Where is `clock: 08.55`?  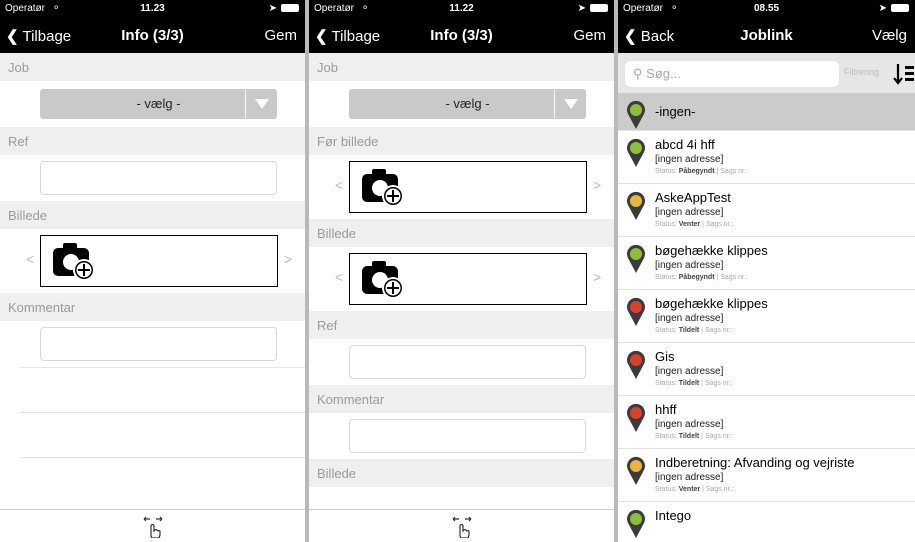 clock: 08.55 is located at coordinates (766, 8).